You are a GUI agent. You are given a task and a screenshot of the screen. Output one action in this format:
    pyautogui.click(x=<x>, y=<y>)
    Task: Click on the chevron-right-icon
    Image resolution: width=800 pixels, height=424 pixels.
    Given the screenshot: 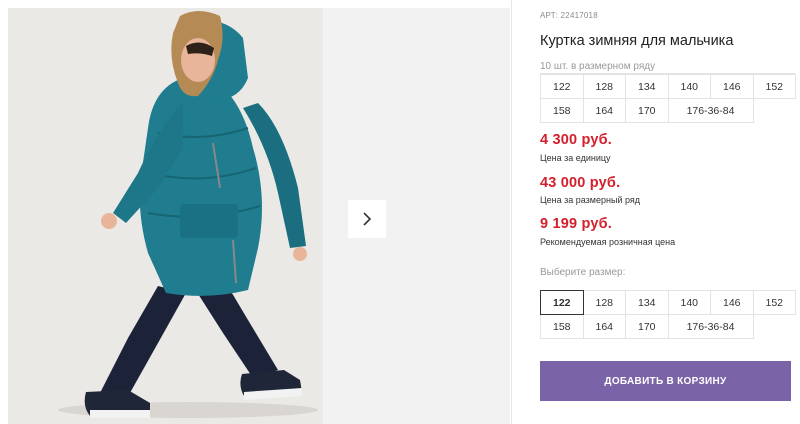 What is the action you would take?
    pyautogui.click(x=367, y=219)
    